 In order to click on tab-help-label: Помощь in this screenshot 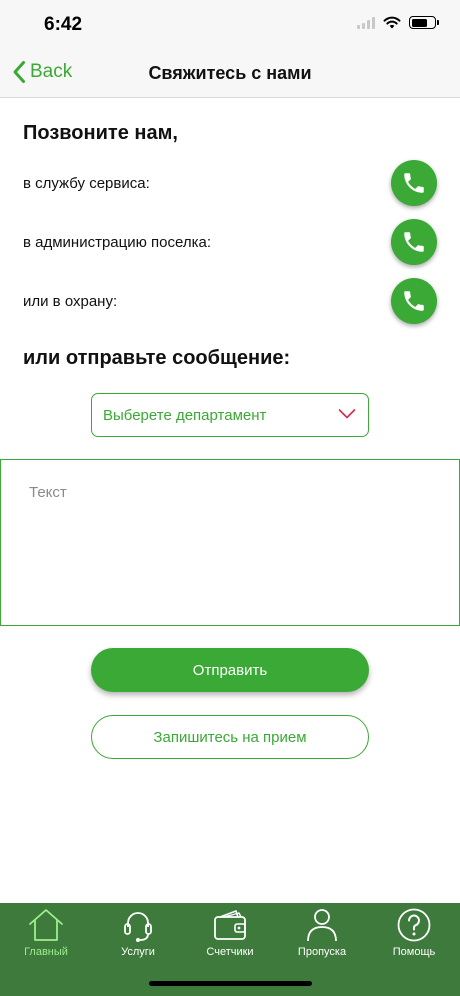, I will do `click(414, 952)`.